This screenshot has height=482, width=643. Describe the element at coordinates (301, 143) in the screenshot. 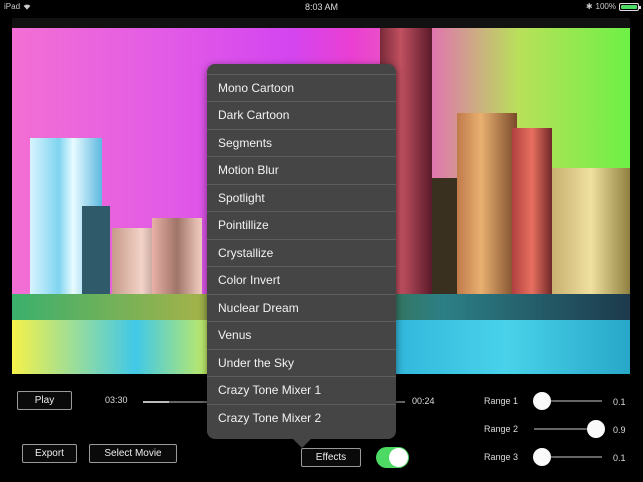

I see `effect-menu-item: Segments` at that location.